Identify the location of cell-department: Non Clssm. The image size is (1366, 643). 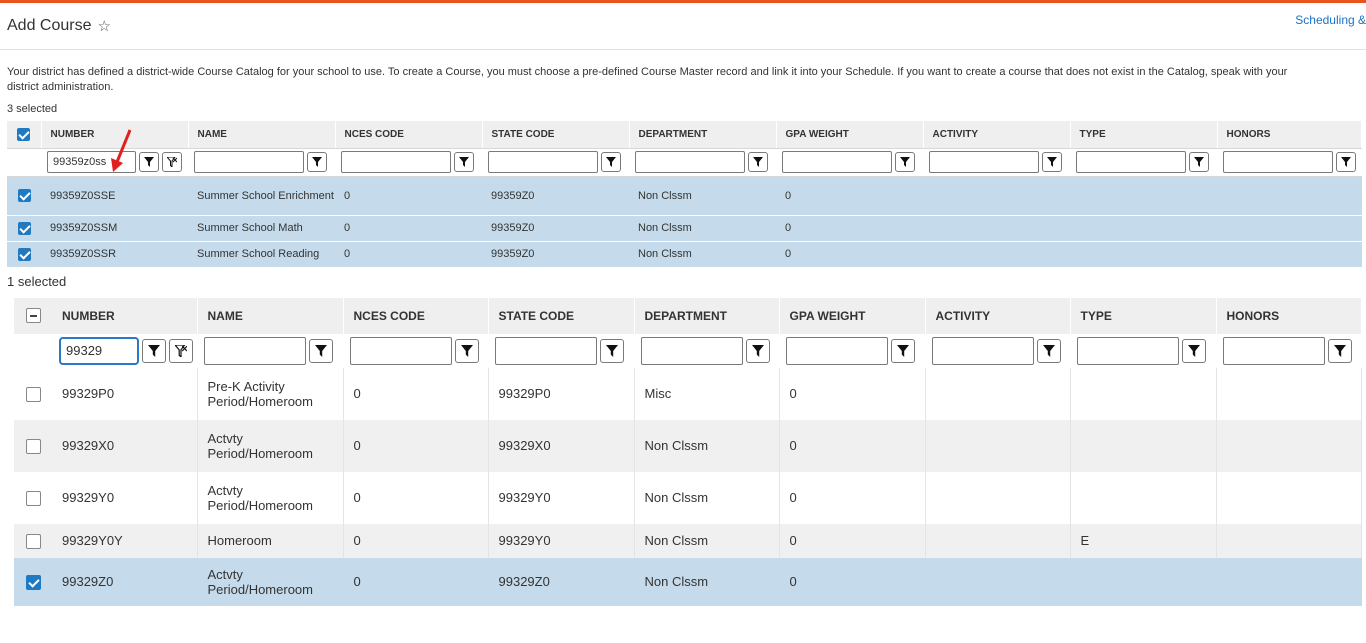
(702, 254).